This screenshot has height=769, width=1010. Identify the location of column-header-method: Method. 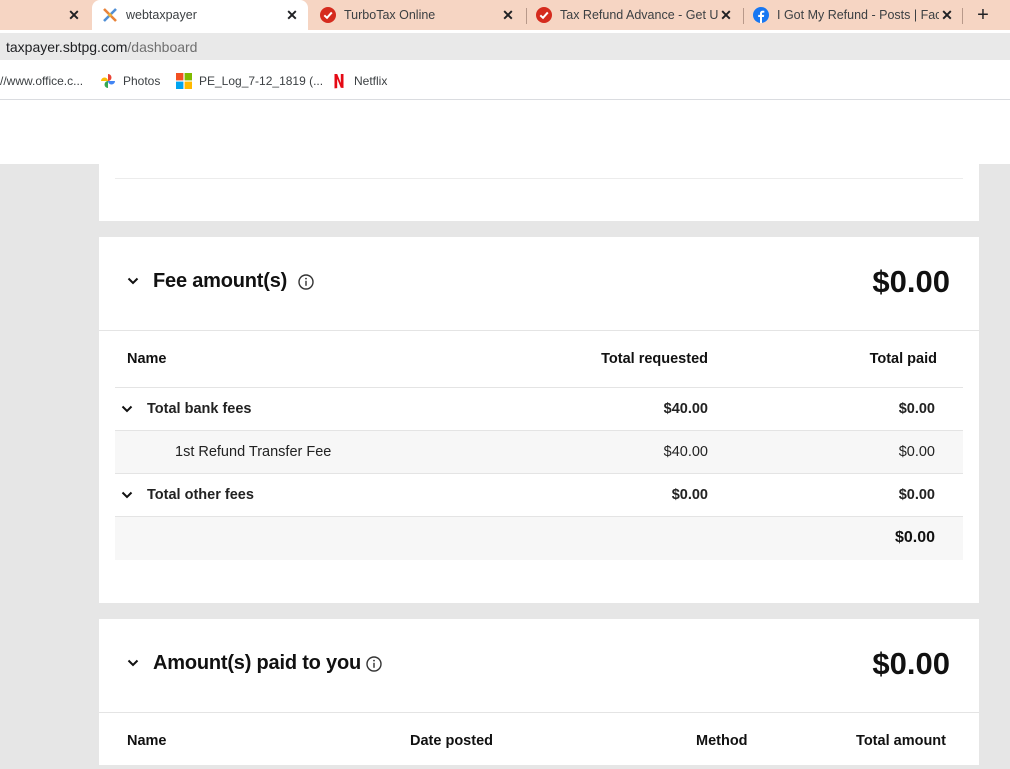
(722, 741).